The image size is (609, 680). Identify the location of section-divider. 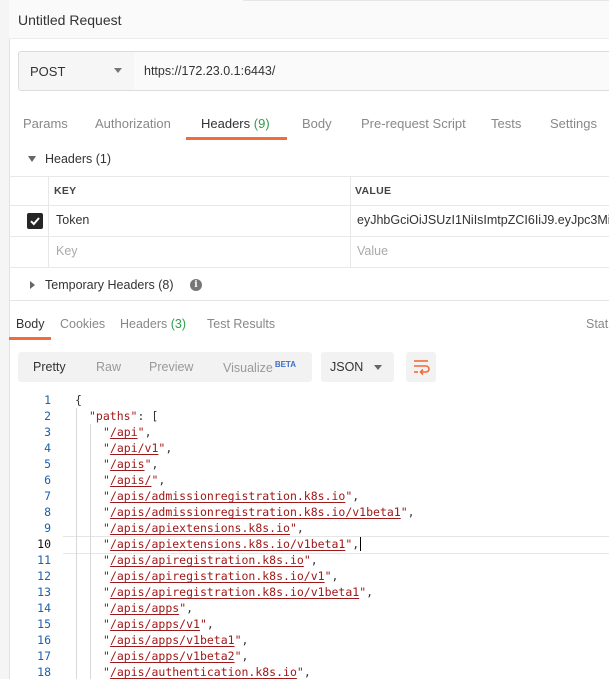
(309, 300).